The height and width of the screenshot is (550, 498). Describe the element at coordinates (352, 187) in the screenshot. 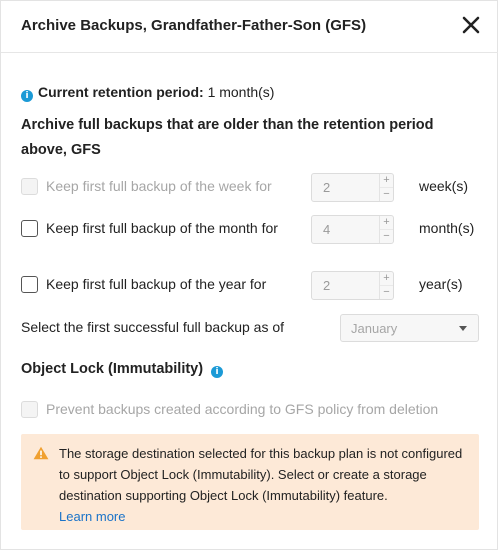

I see `week-stepper: 2 + −` at that location.